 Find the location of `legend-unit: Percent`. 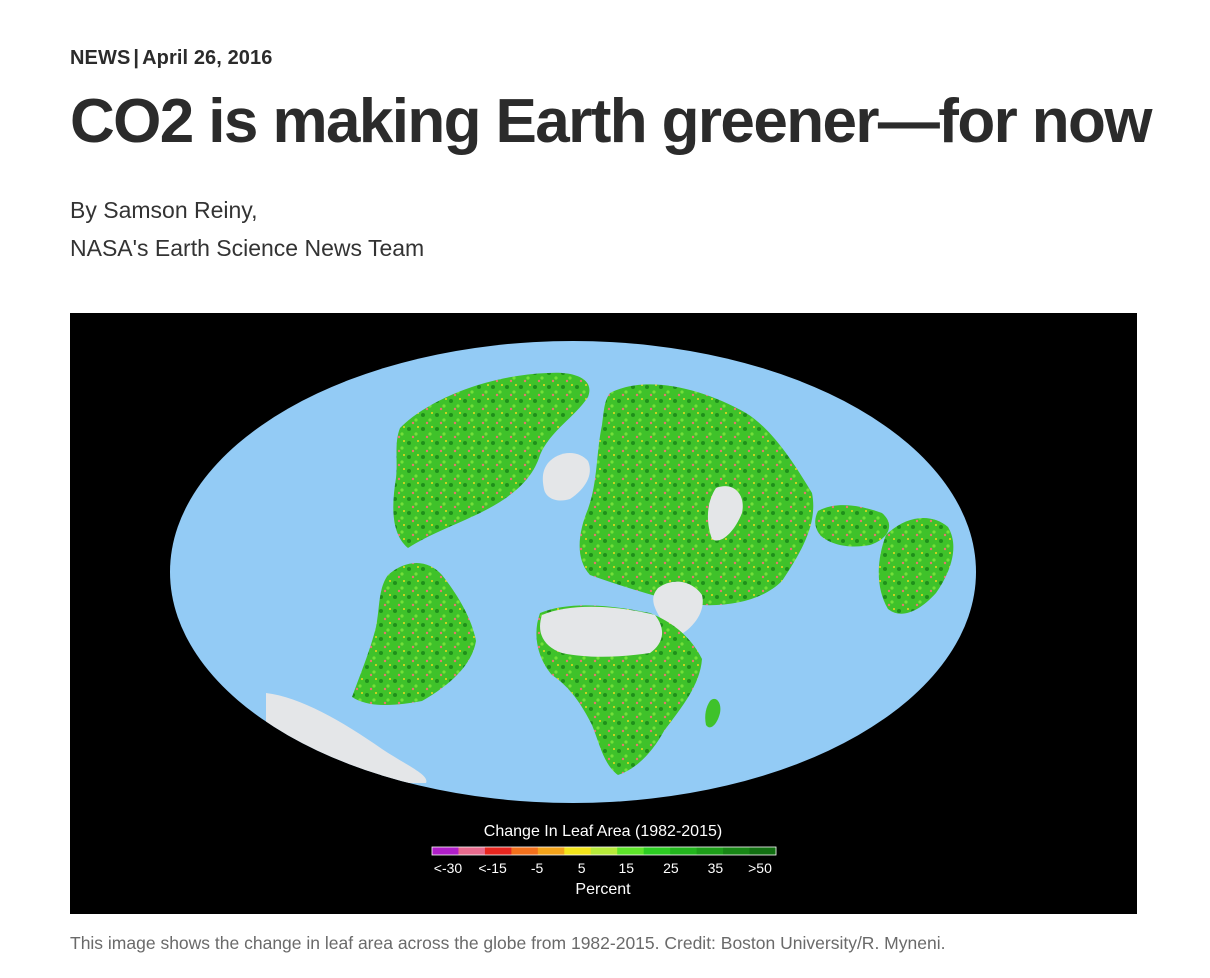

legend-unit: Percent is located at coordinates (603, 889).